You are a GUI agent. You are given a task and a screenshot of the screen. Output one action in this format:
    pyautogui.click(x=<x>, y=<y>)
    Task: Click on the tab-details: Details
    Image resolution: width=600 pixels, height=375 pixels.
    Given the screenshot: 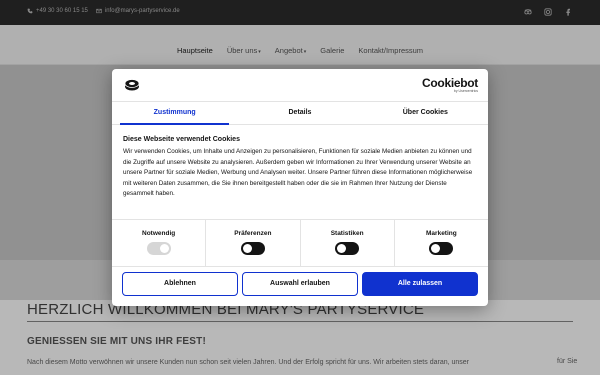 What is the action you would take?
    pyautogui.click(x=299, y=113)
    